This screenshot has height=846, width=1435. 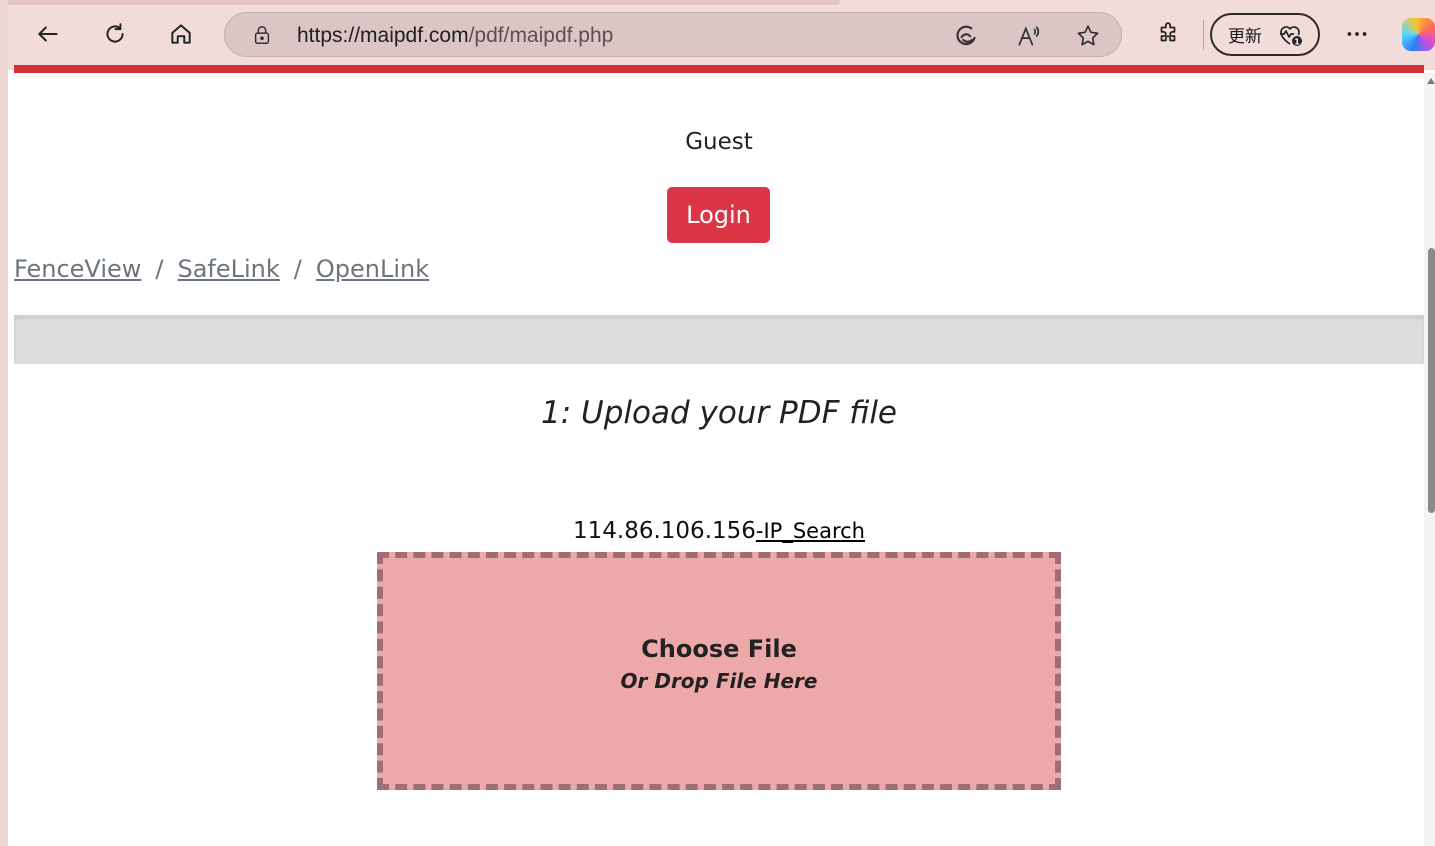 I want to click on update-button: 更新 1, so click(x=1265, y=34).